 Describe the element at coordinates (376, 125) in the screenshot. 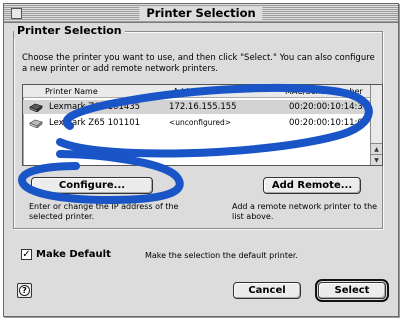

I see `vertical-scrollbar: ▲ ▼` at that location.